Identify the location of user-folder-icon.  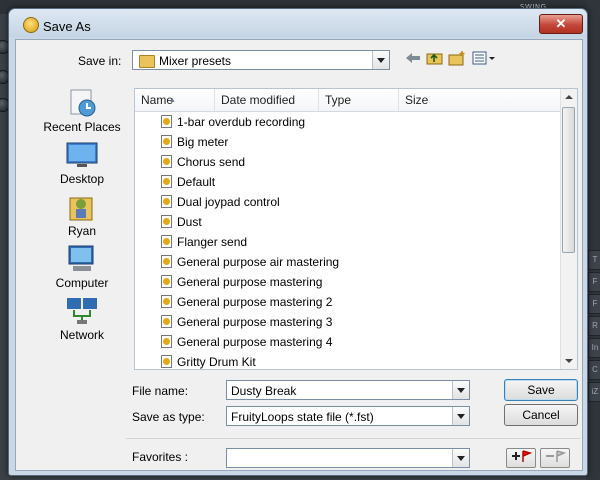
(82, 206).